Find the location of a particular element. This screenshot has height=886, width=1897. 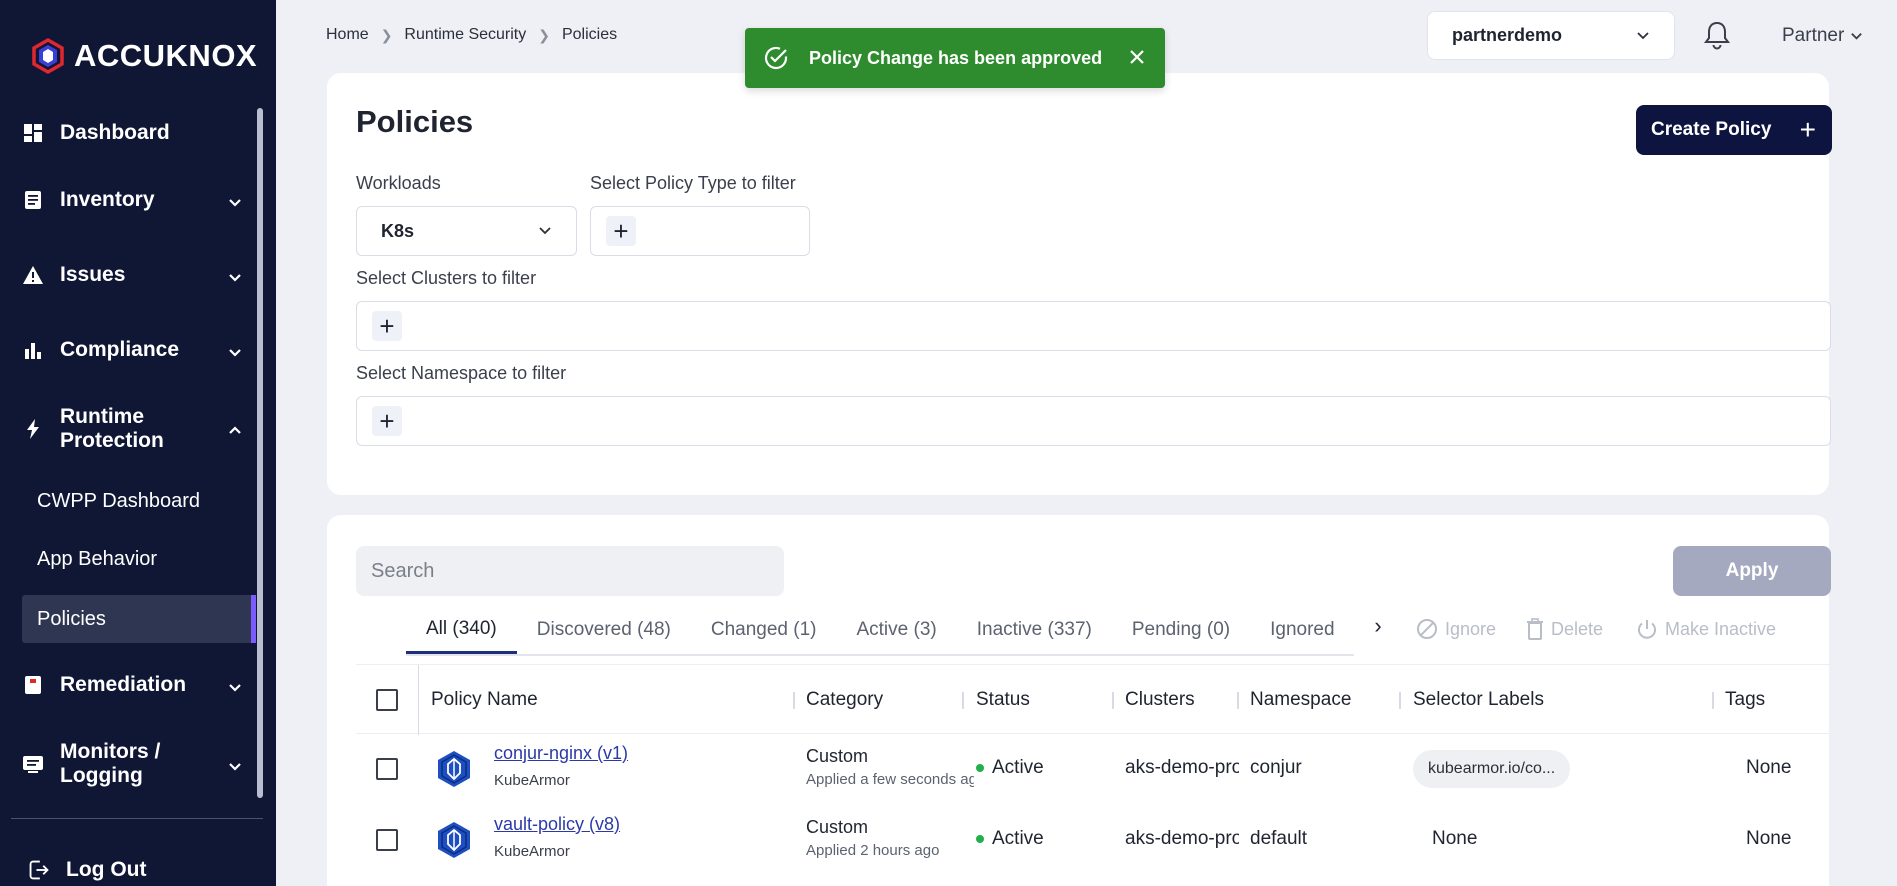

sidebar-subitem-app-behavior: App Behavior is located at coordinates (138, 559).